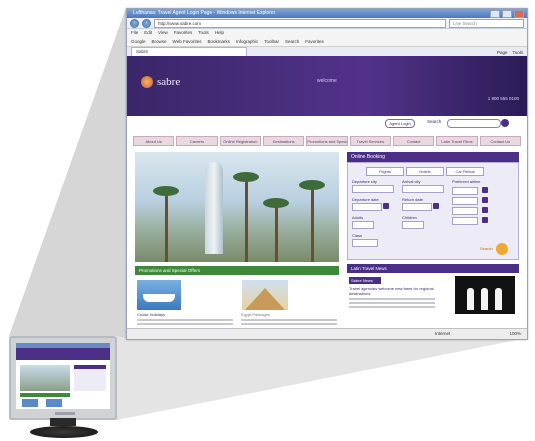  Describe the element at coordinates (457, 141) in the screenshot. I see `nav-item: Latin Travel Films` at that location.